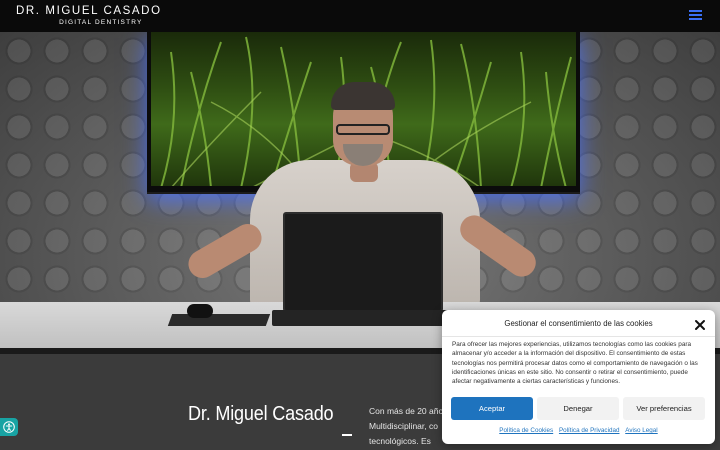 This screenshot has height=450, width=720. Describe the element at coordinates (664, 408) in the screenshot. I see `view-preferences-button: Ver preferencias` at that location.